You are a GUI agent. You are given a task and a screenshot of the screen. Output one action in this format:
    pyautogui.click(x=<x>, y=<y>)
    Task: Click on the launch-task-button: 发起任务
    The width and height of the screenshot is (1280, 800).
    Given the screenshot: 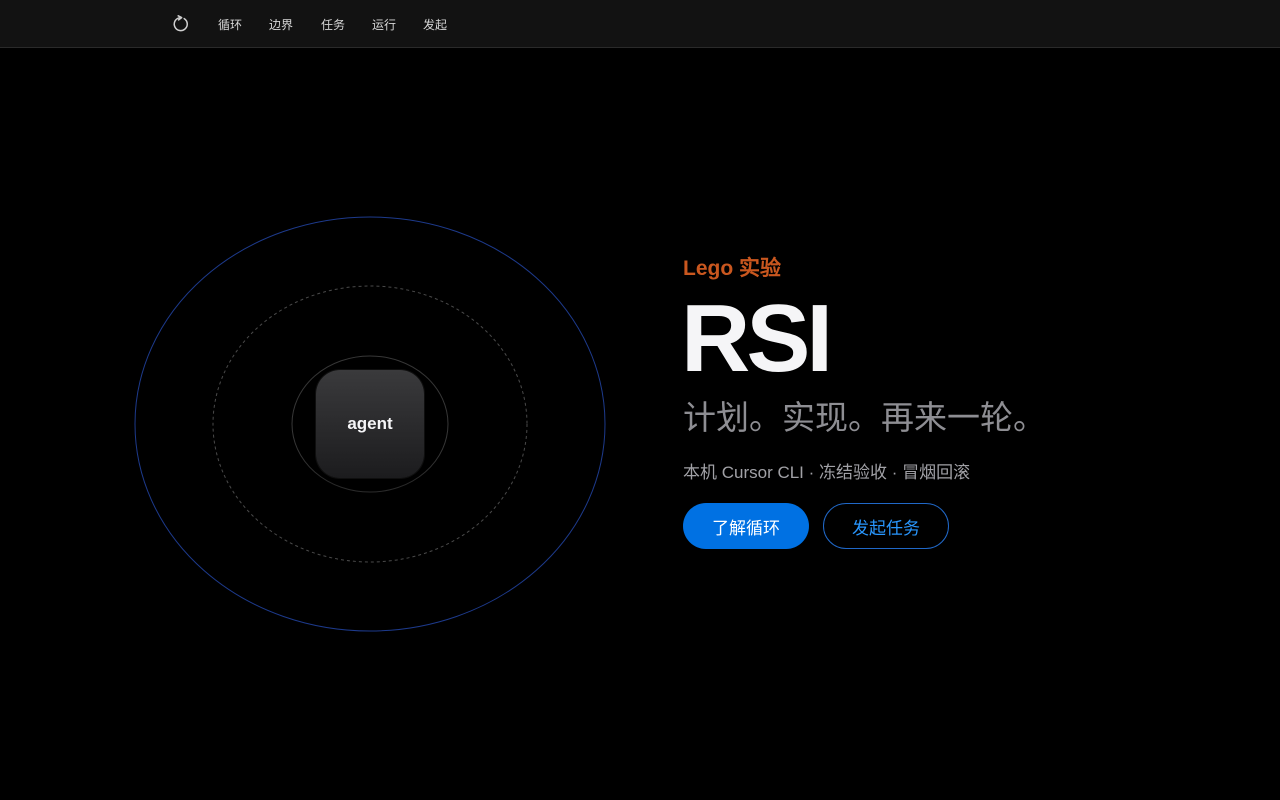 What is the action you would take?
    pyautogui.click(x=886, y=526)
    